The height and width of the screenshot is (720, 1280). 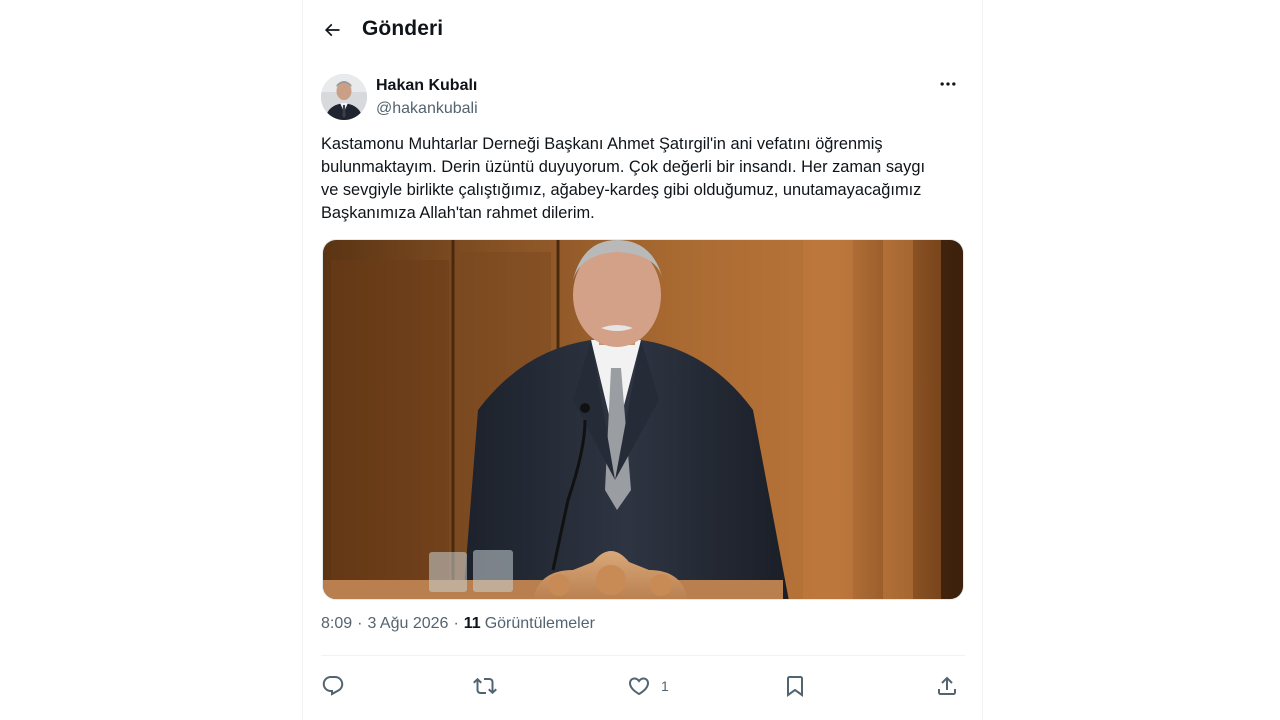 I want to click on divider, so click(x=643, y=655).